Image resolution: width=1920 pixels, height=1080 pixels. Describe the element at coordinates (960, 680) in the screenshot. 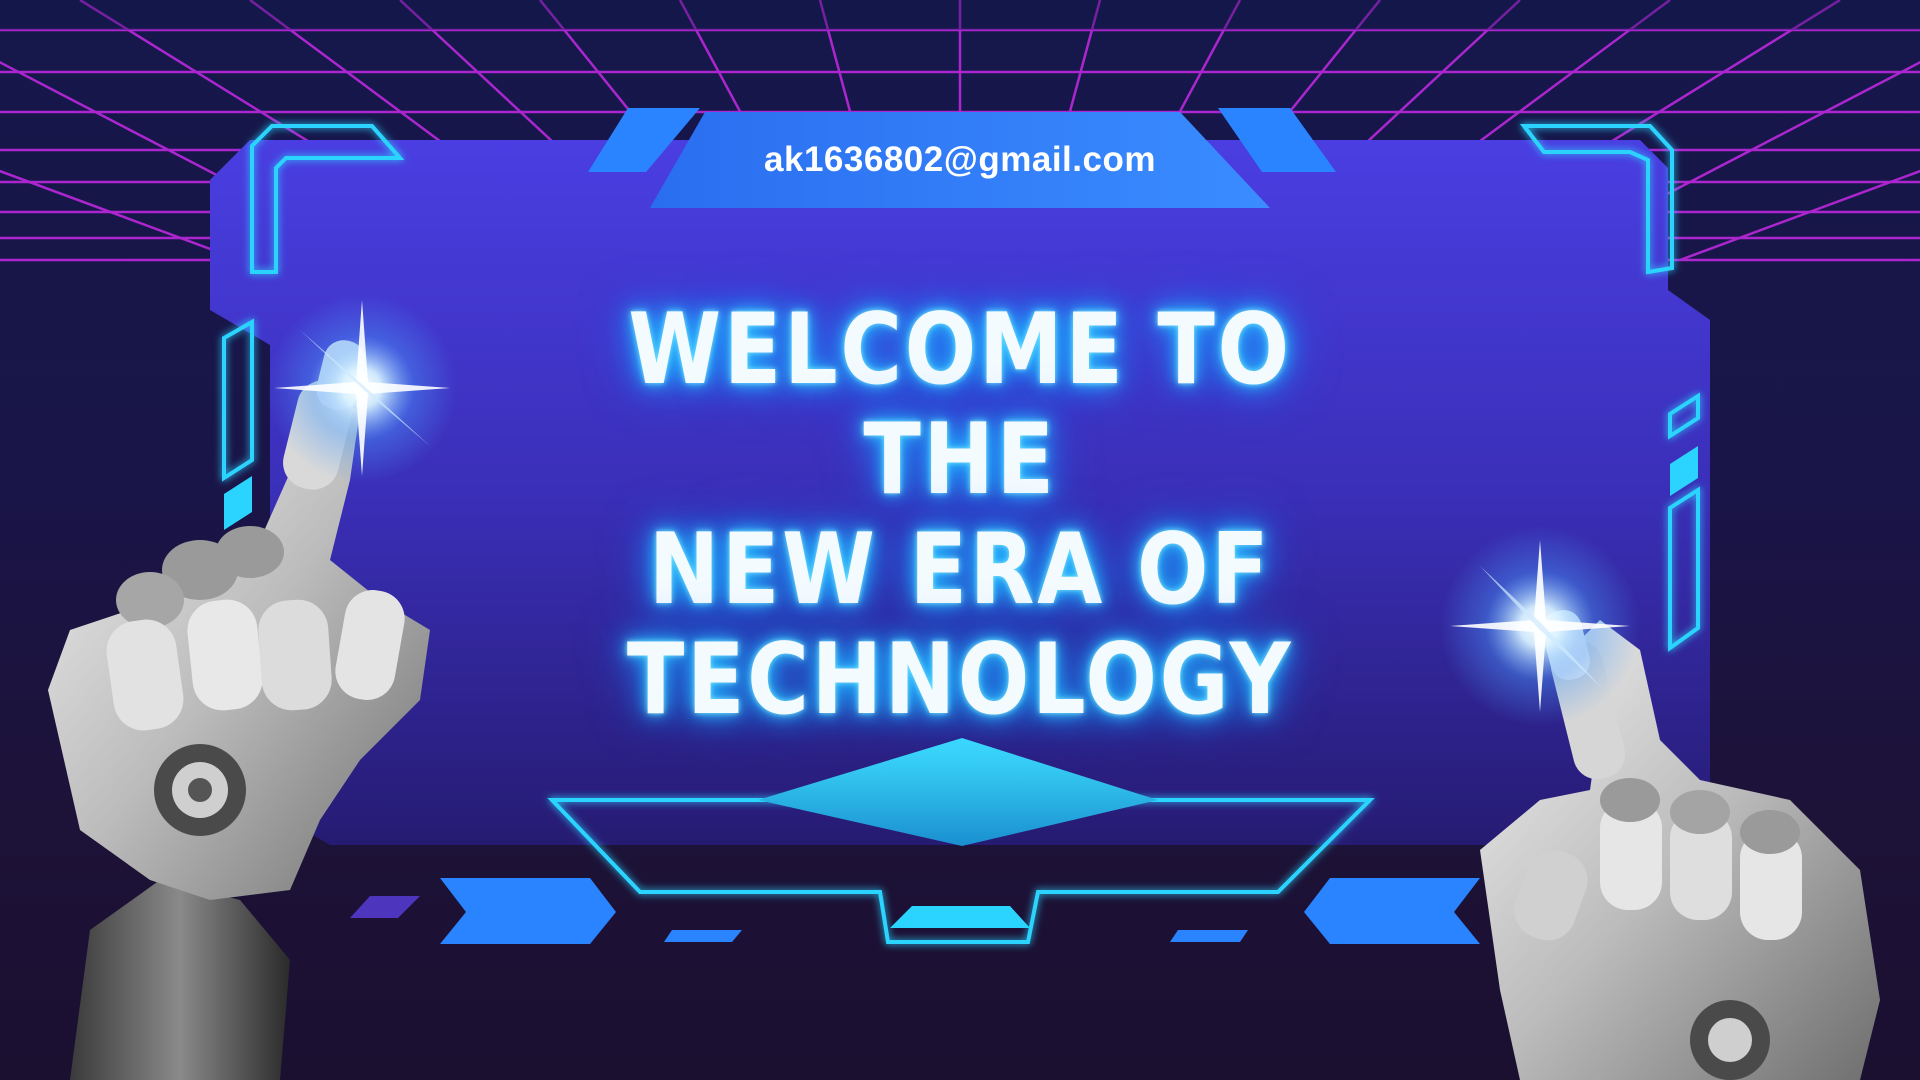

I see `headline-line-3: TECHNOLOGY` at that location.